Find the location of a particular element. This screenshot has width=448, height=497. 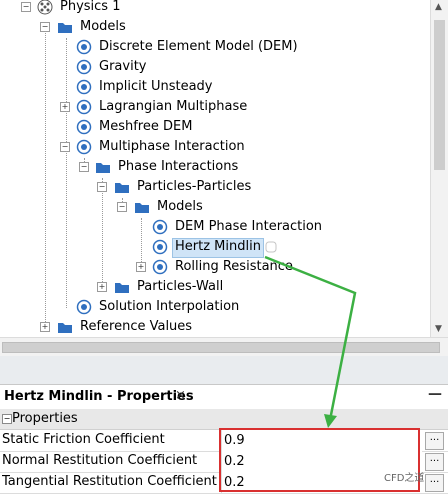

close-icon: × is located at coordinates (180, 395).